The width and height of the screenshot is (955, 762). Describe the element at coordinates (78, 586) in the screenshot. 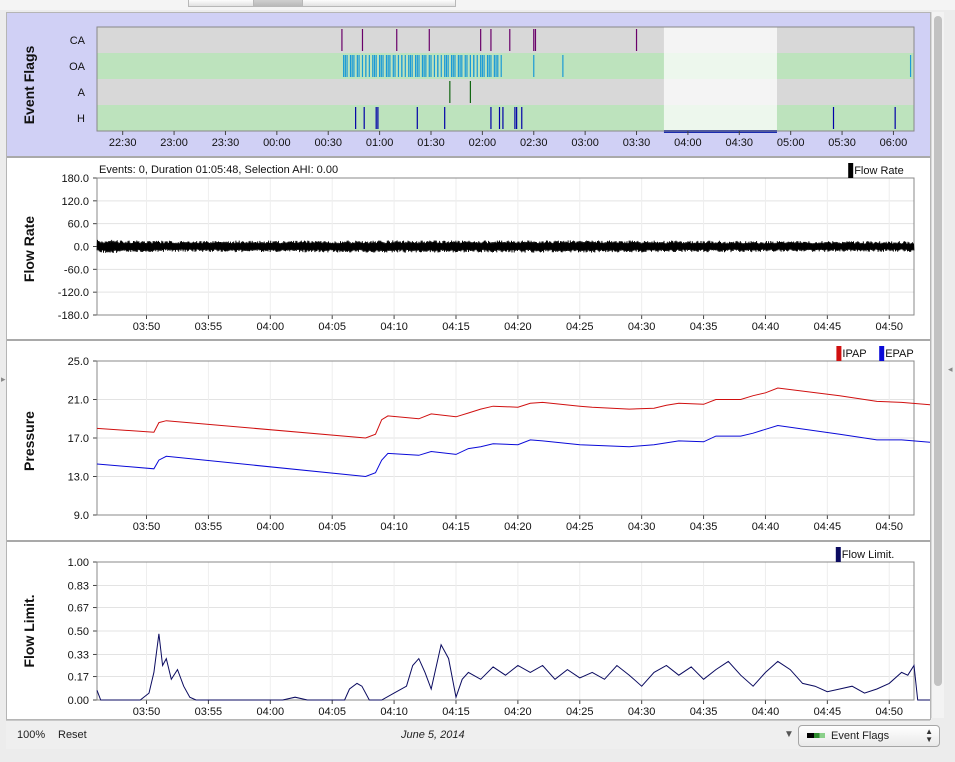

I see `y-tick-label: 0.83` at that location.